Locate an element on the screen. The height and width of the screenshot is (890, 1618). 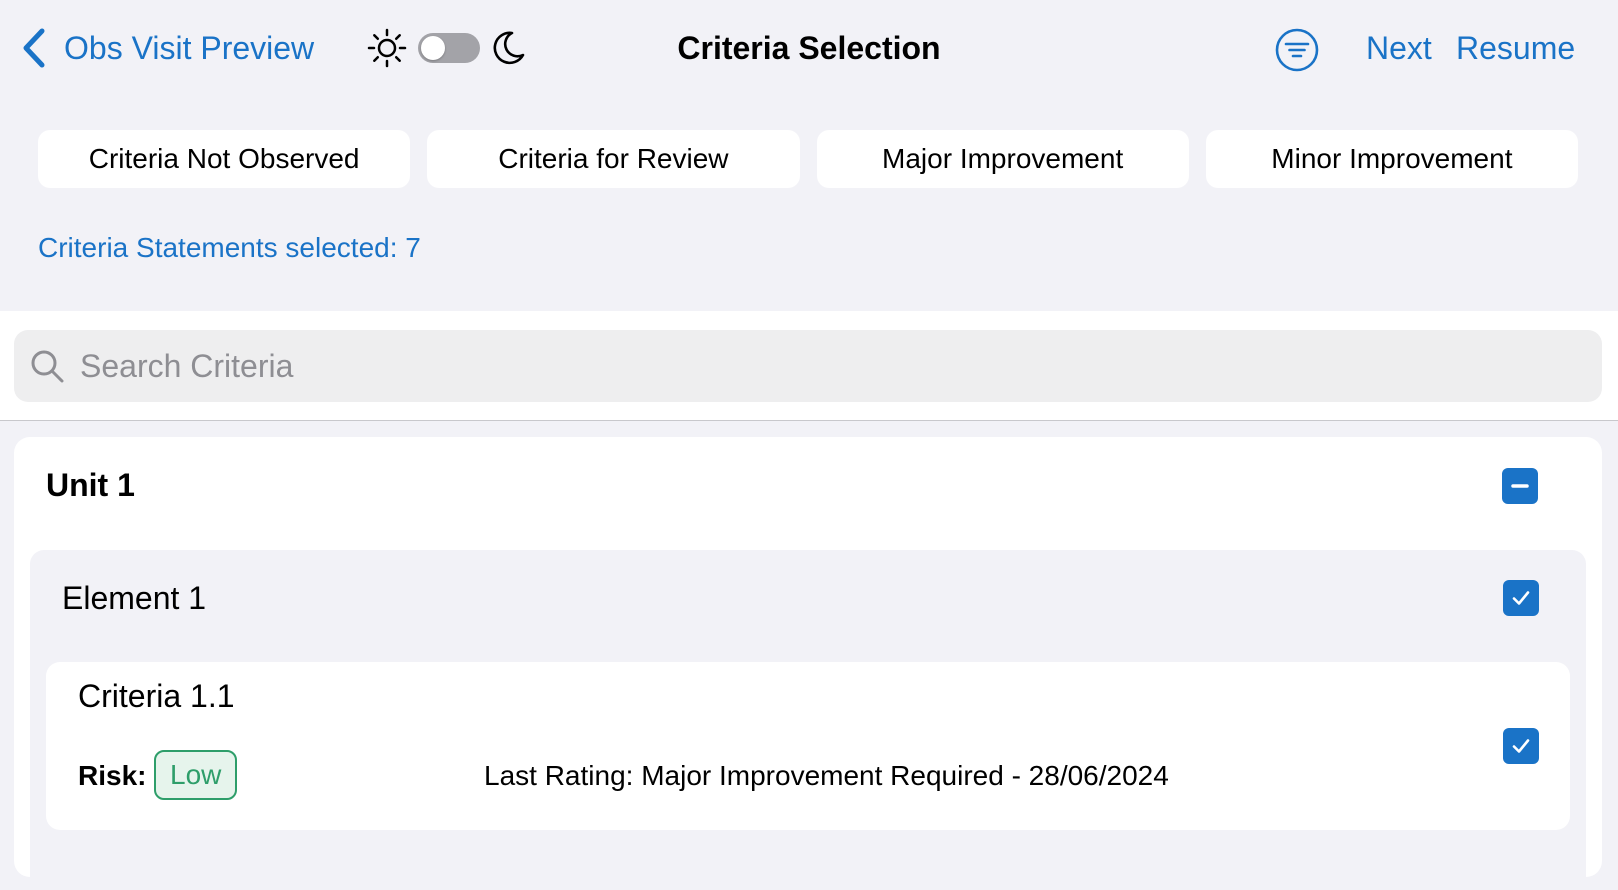
search-bar is located at coordinates (808, 366).